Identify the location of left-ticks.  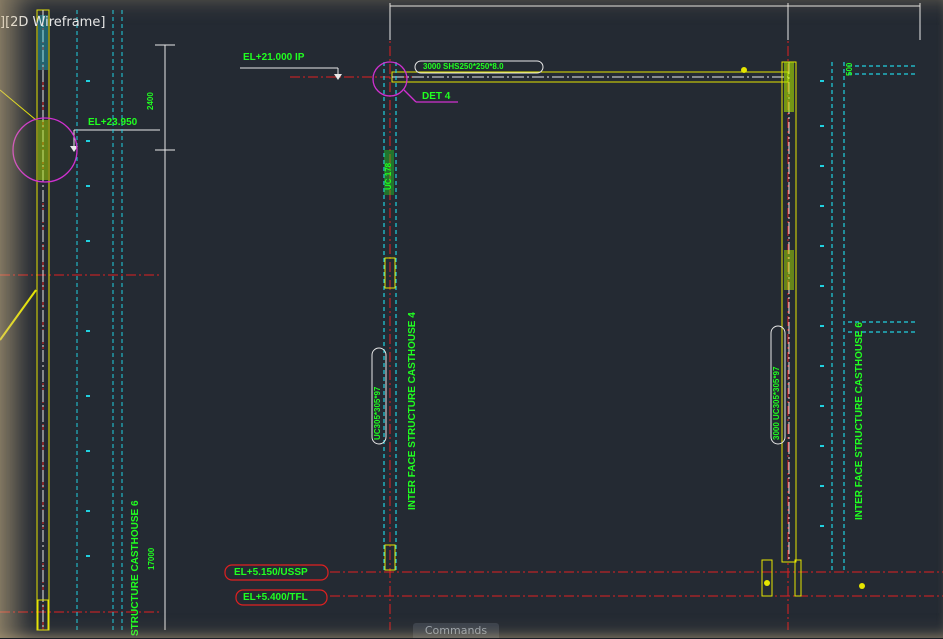
(88, 318).